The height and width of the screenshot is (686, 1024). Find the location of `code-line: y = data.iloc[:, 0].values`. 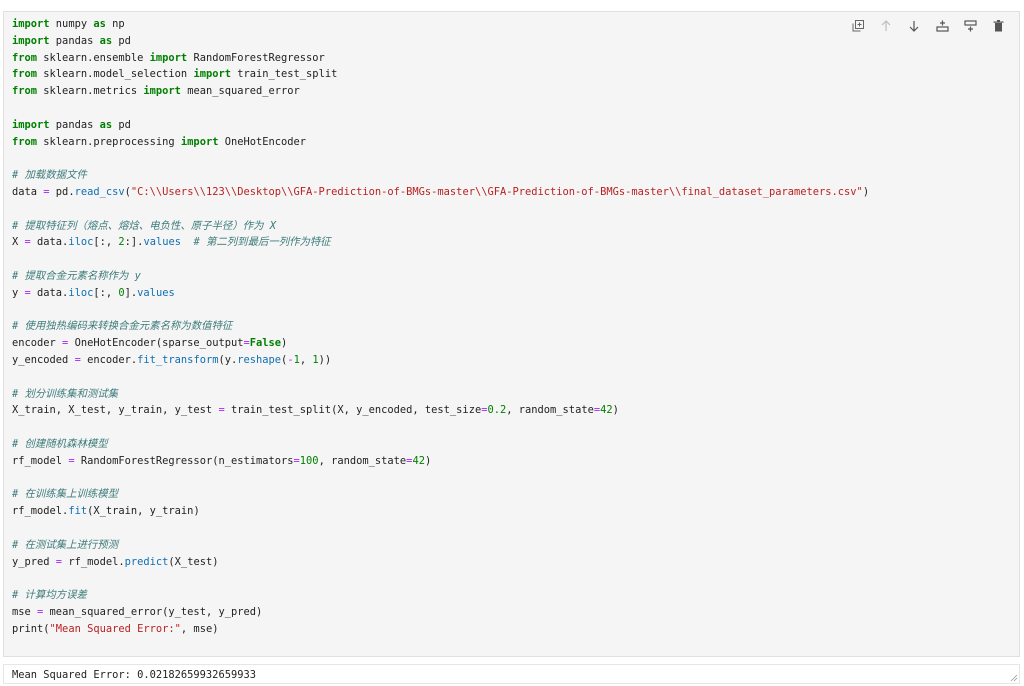

code-line: y = data.iloc[:, 0].values is located at coordinates (93, 292).